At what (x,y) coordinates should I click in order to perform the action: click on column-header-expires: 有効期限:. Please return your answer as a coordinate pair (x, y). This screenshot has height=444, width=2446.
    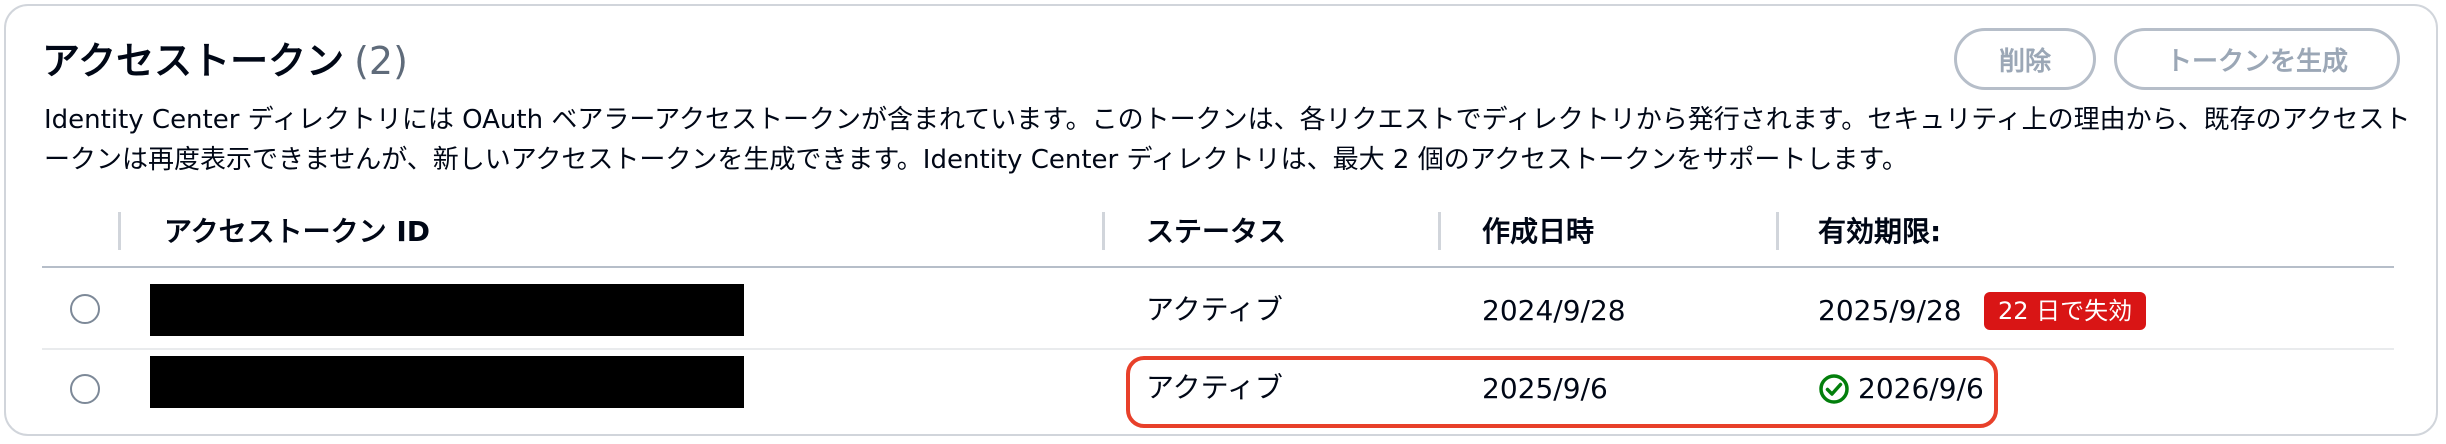
    Looking at the image, I should click on (1879, 232).